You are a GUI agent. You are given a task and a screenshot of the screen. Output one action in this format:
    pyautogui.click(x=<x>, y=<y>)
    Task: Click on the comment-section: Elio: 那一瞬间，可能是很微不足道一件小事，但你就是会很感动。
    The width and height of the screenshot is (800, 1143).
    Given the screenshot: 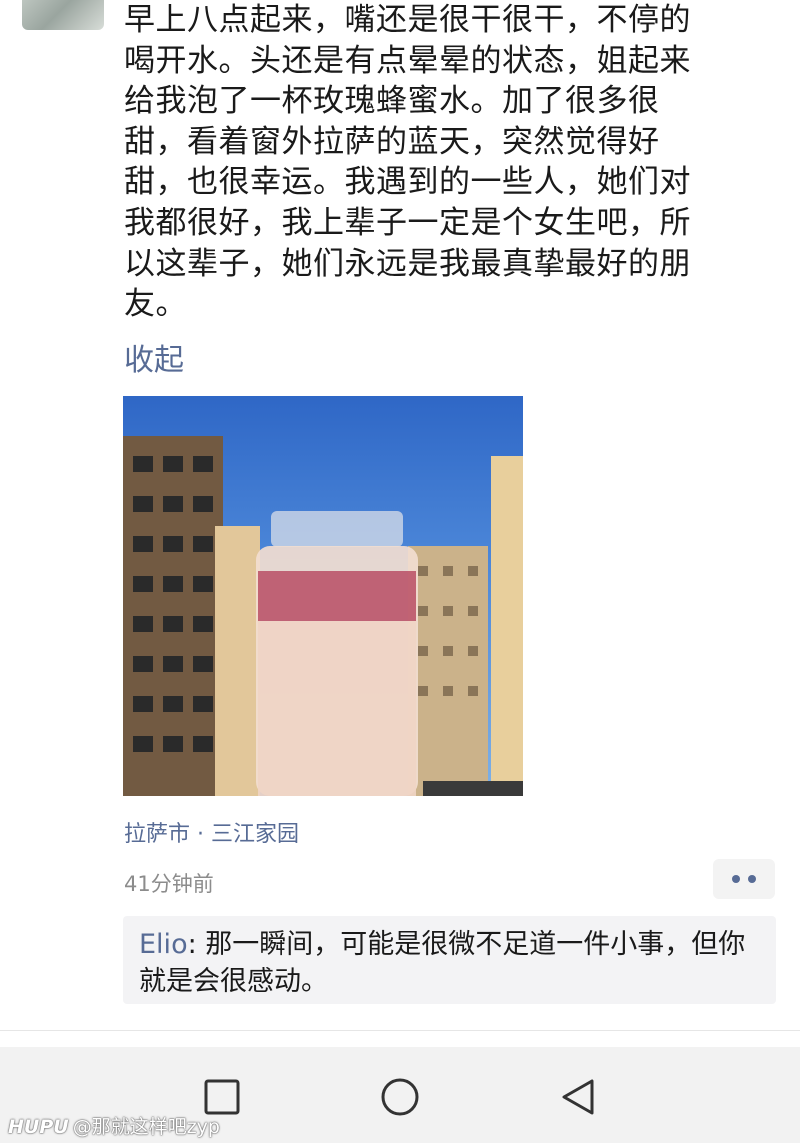 What is the action you would take?
    pyautogui.click(x=449, y=960)
    